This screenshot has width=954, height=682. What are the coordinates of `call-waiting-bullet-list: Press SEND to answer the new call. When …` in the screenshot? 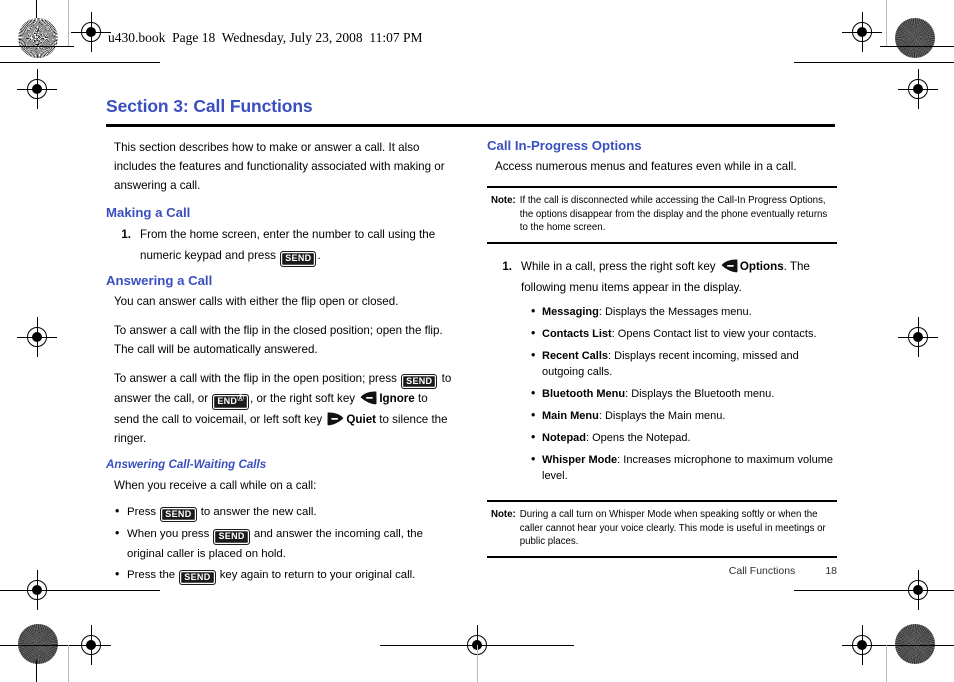 It's located at (281, 543).